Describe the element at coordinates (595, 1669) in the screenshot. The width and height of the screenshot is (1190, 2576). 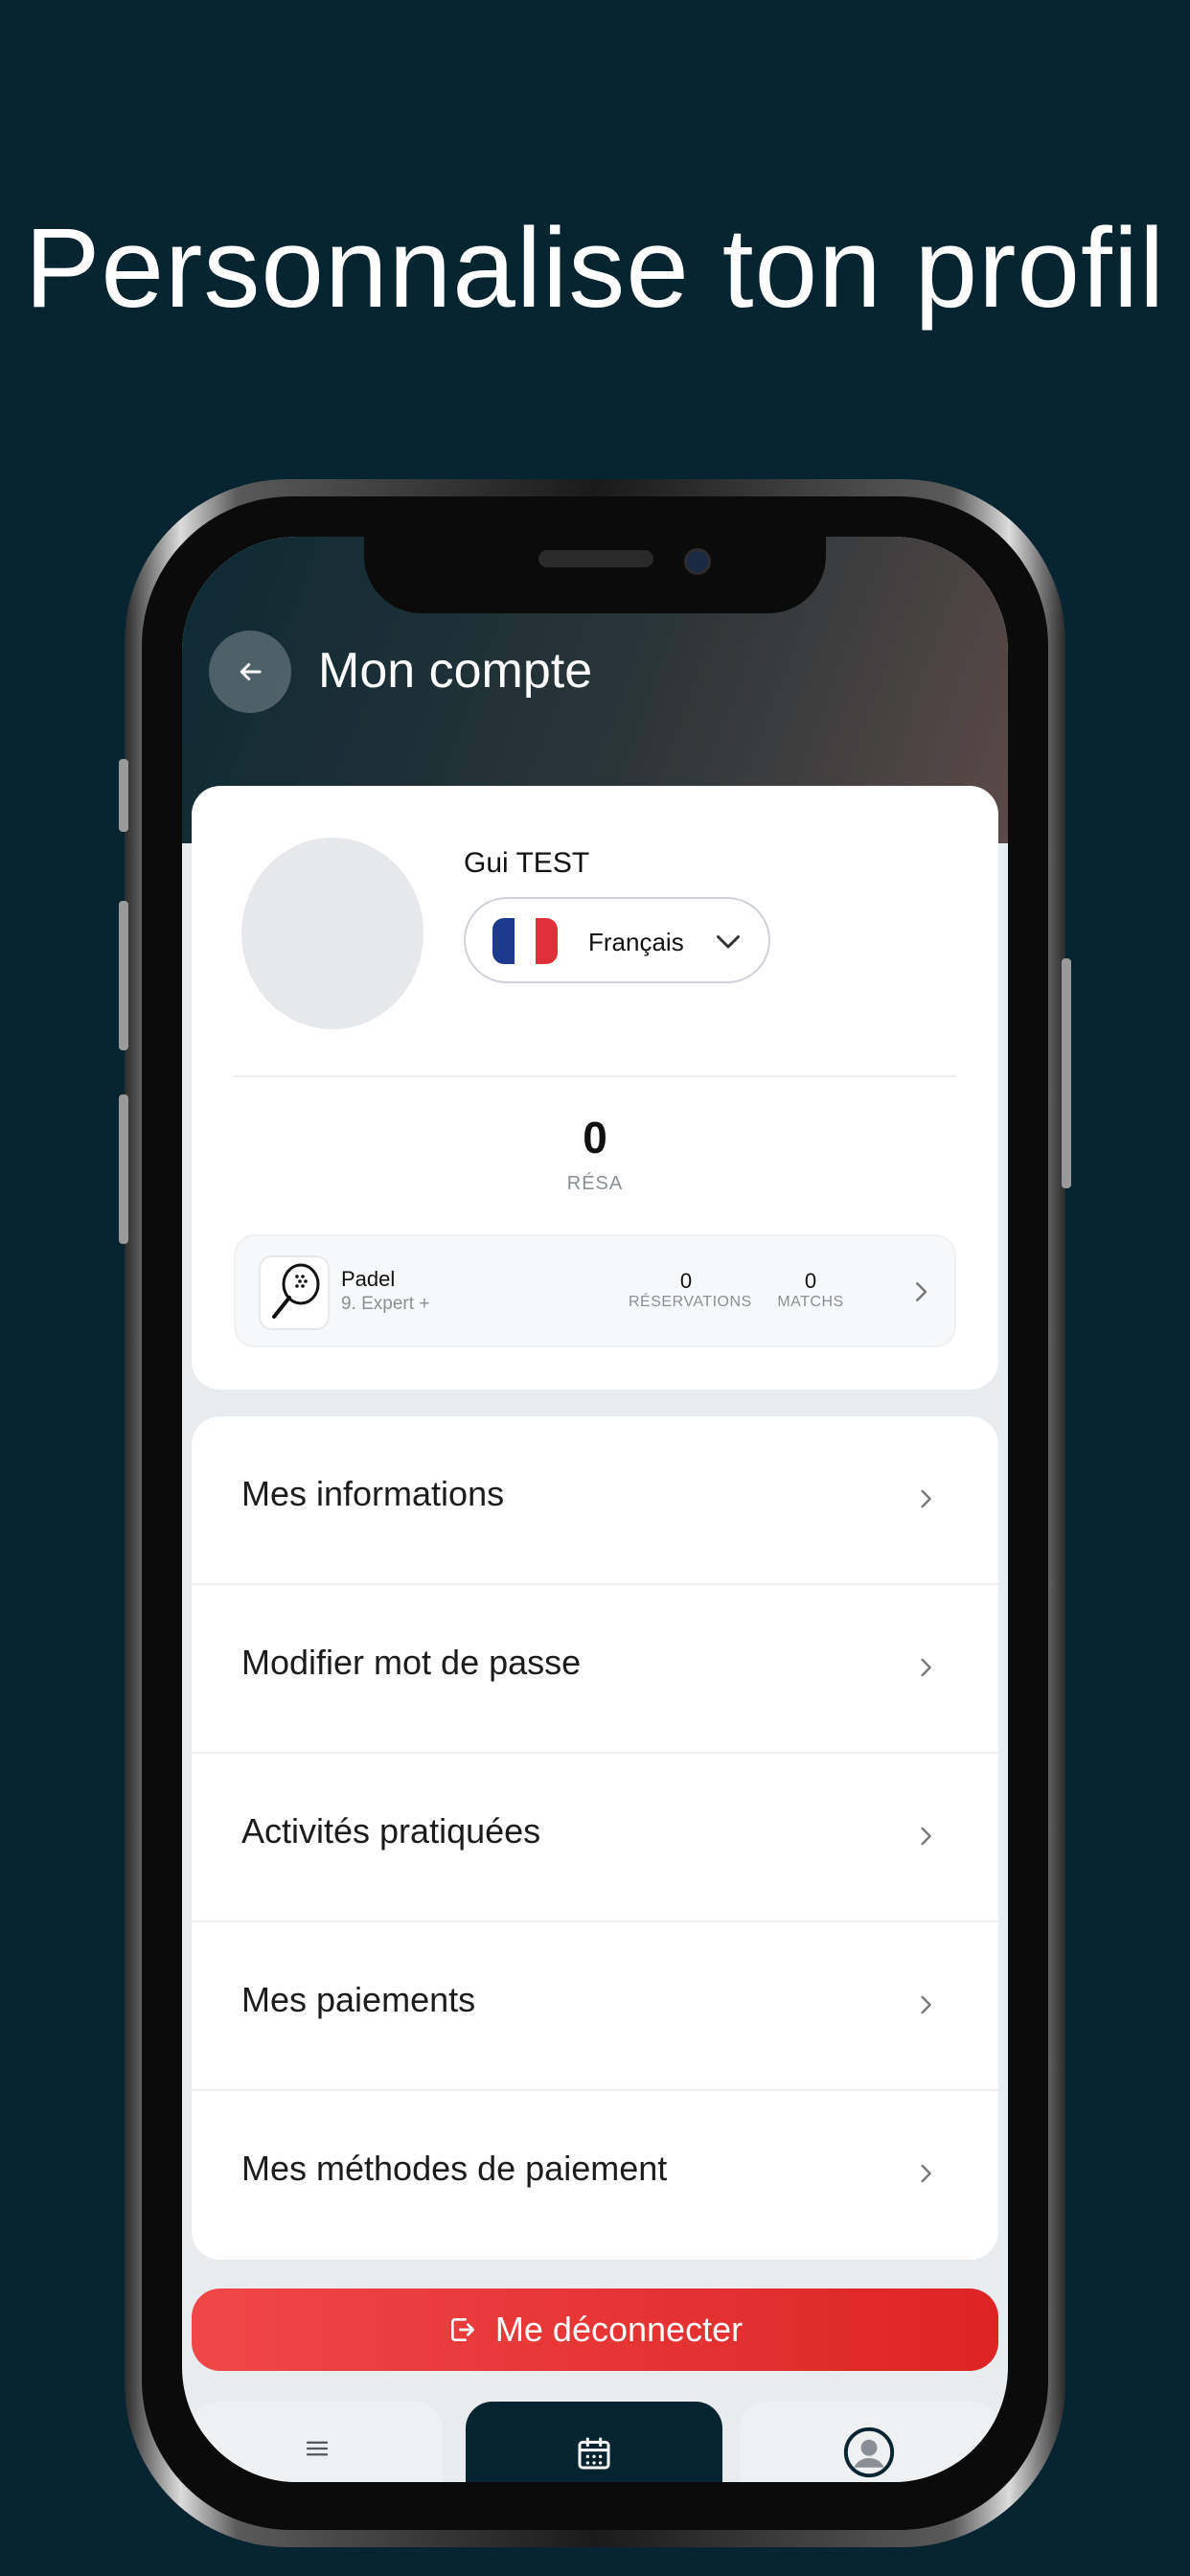
I see `menu-item-modifier-mot-de-passe: Modifier mot de passe` at that location.